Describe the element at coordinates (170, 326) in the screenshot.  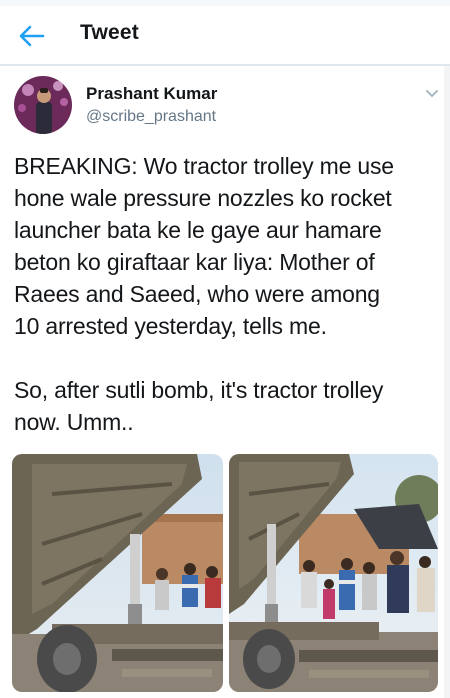
I see `tweet-text-line: 10 arrested yesterday, tells me.` at that location.